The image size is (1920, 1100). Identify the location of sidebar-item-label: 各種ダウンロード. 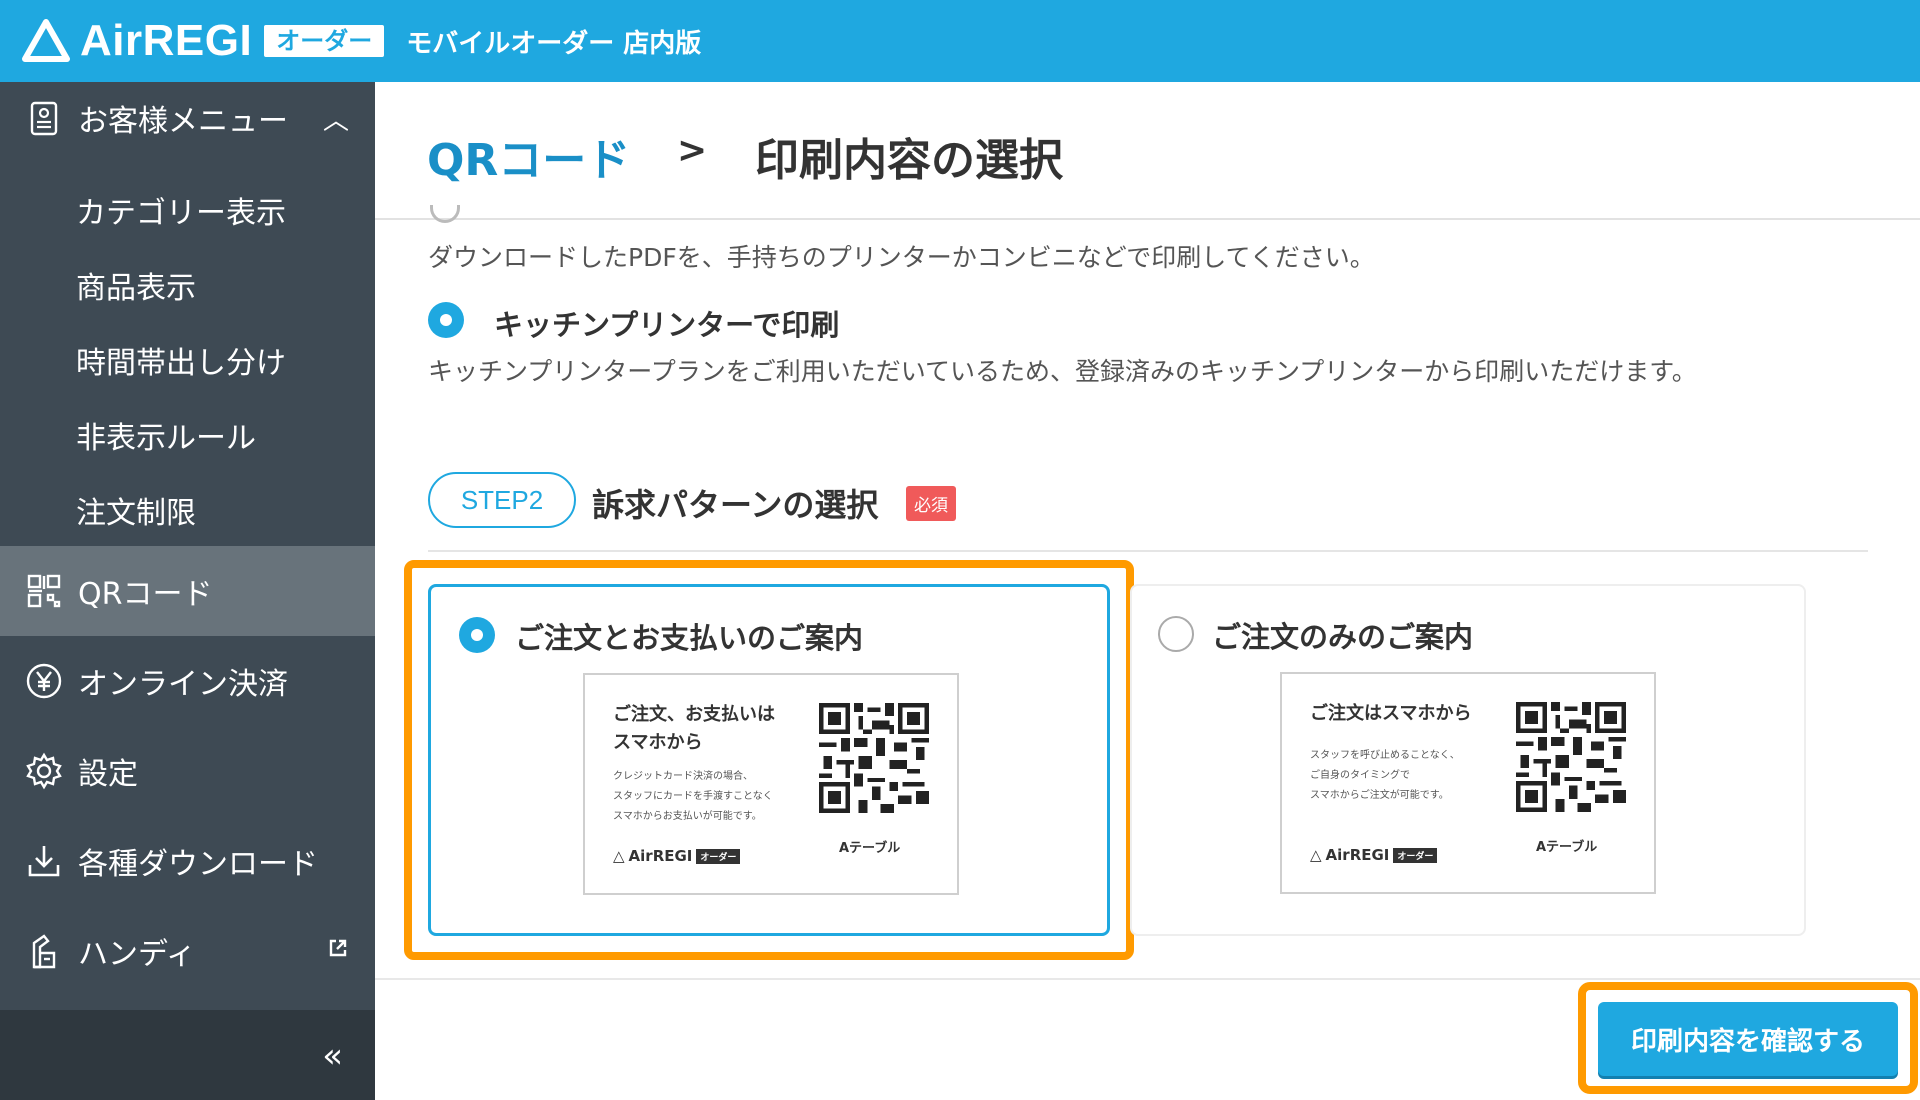
(198, 864).